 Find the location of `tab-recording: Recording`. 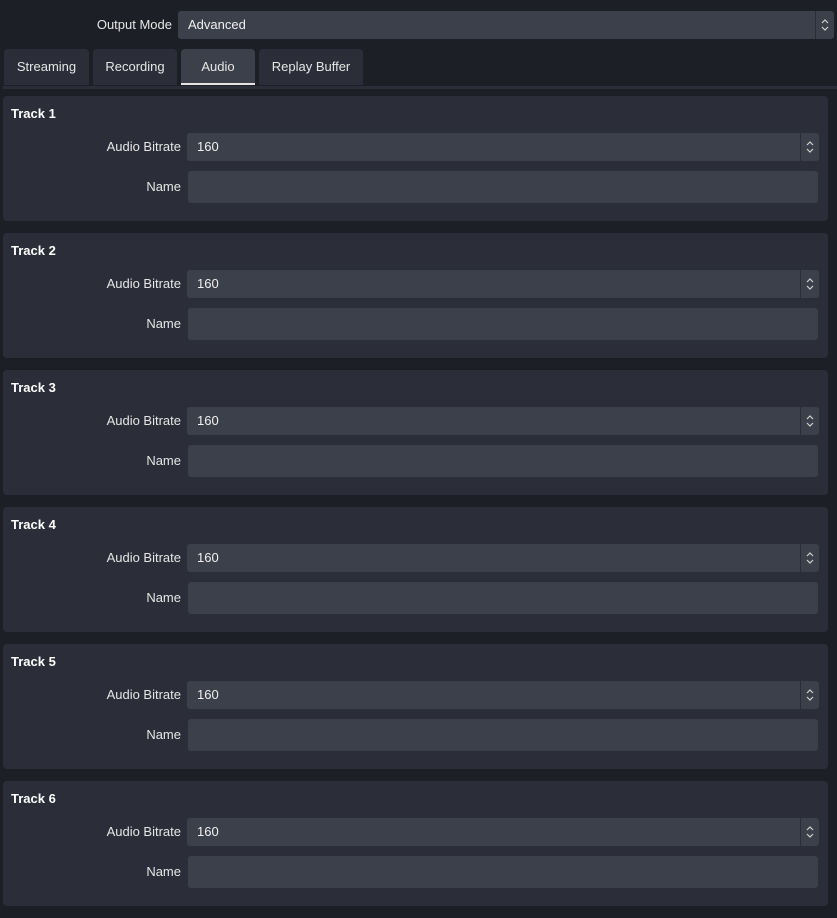

tab-recording: Recording is located at coordinates (135, 67).